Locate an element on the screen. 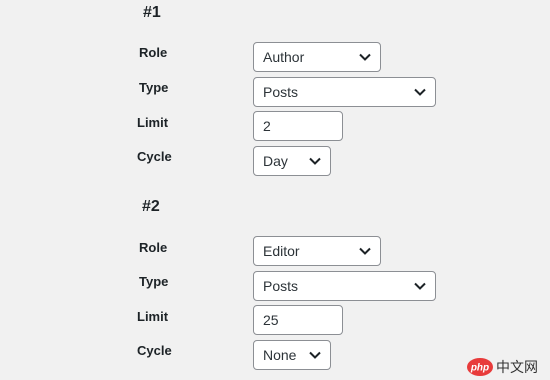 The width and height of the screenshot is (550, 380). rule-1-limit-label: Limit is located at coordinates (153, 122).